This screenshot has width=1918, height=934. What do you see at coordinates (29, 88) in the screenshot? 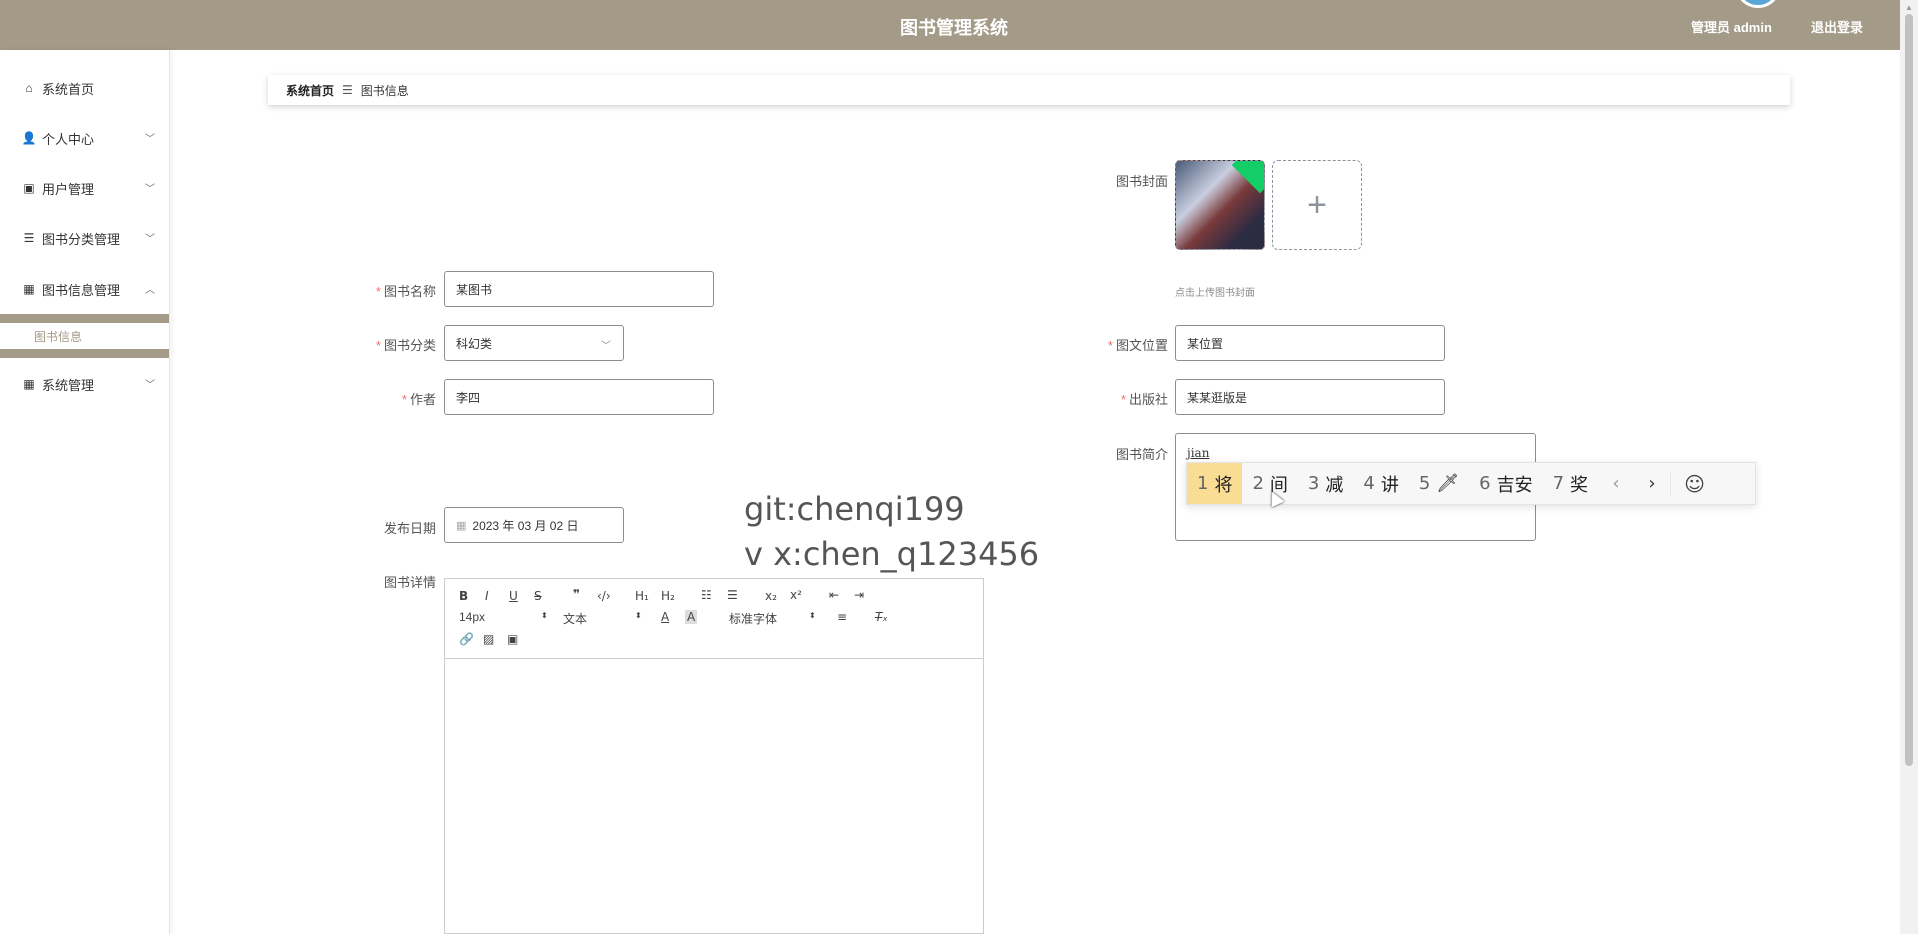
I see `home-icon: ⌂` at bounding box center [29, 88].